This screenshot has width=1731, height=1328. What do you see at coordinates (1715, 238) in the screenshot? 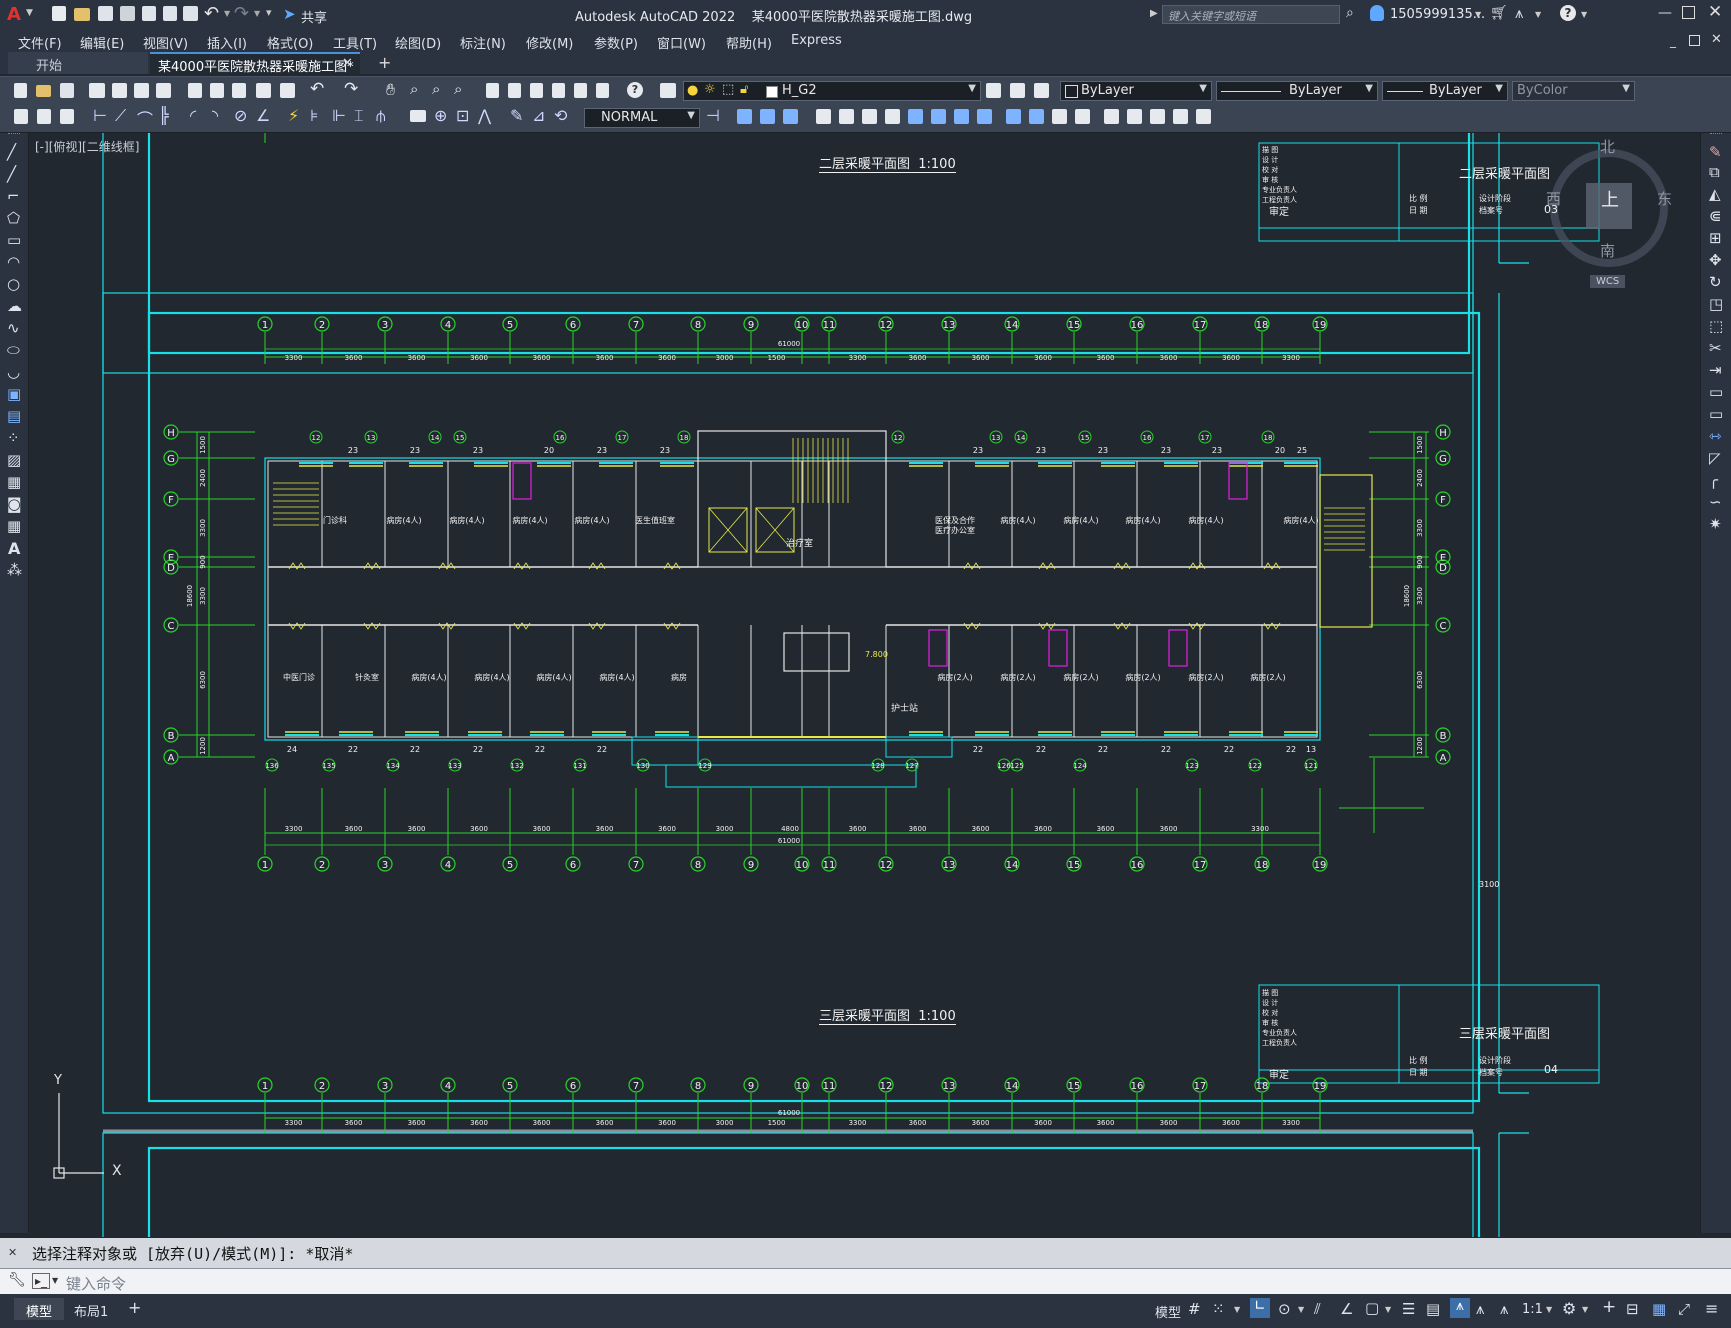
I see `array-icon: ⊞` at bounding box center [1715, 238].